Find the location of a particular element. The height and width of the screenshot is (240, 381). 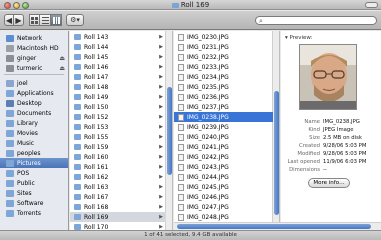

folder-row: Roll 170 ▶ is located at coordinates (118, 226).